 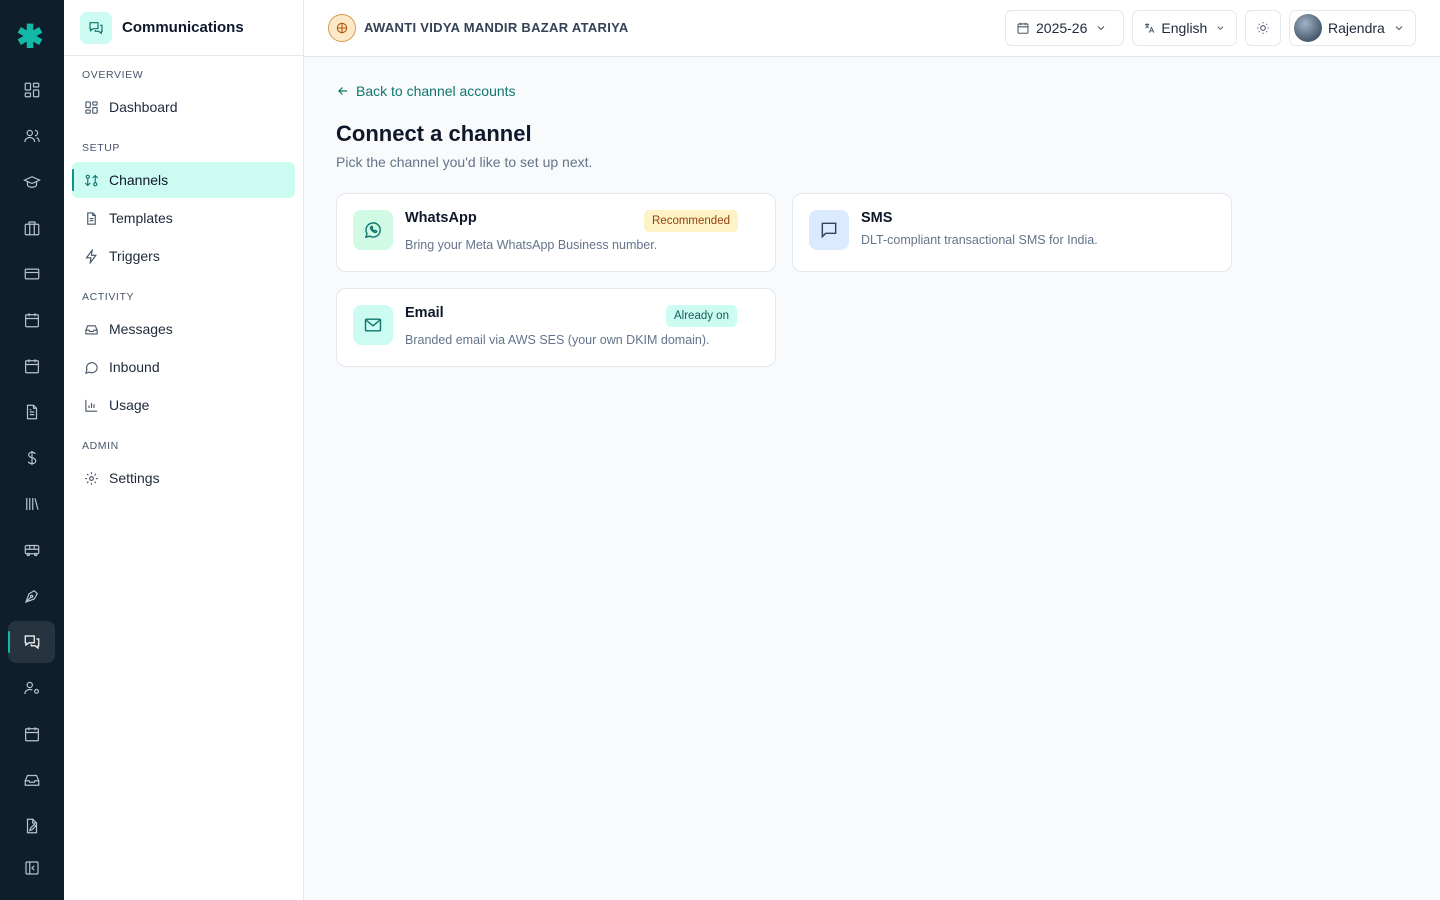 I want to click on sidebar-item-label: Channels, so click(x=139, y=180).